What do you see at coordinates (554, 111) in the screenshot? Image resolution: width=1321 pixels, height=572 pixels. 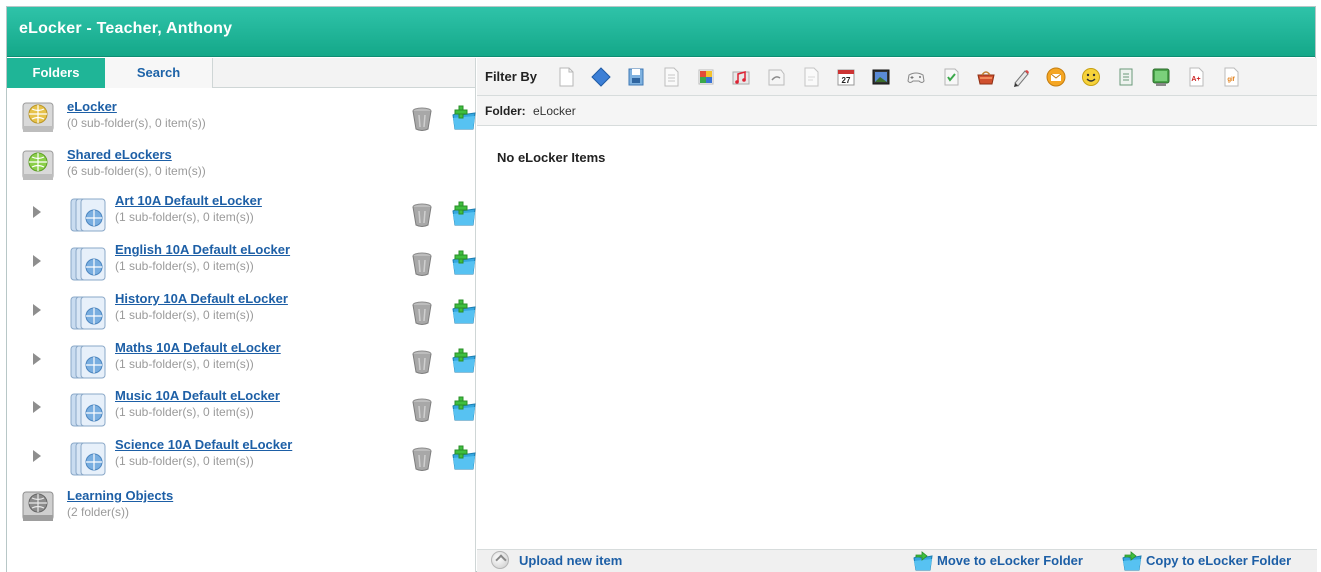 I see `folder-value: eLocker` at bounding box center [554, 111].